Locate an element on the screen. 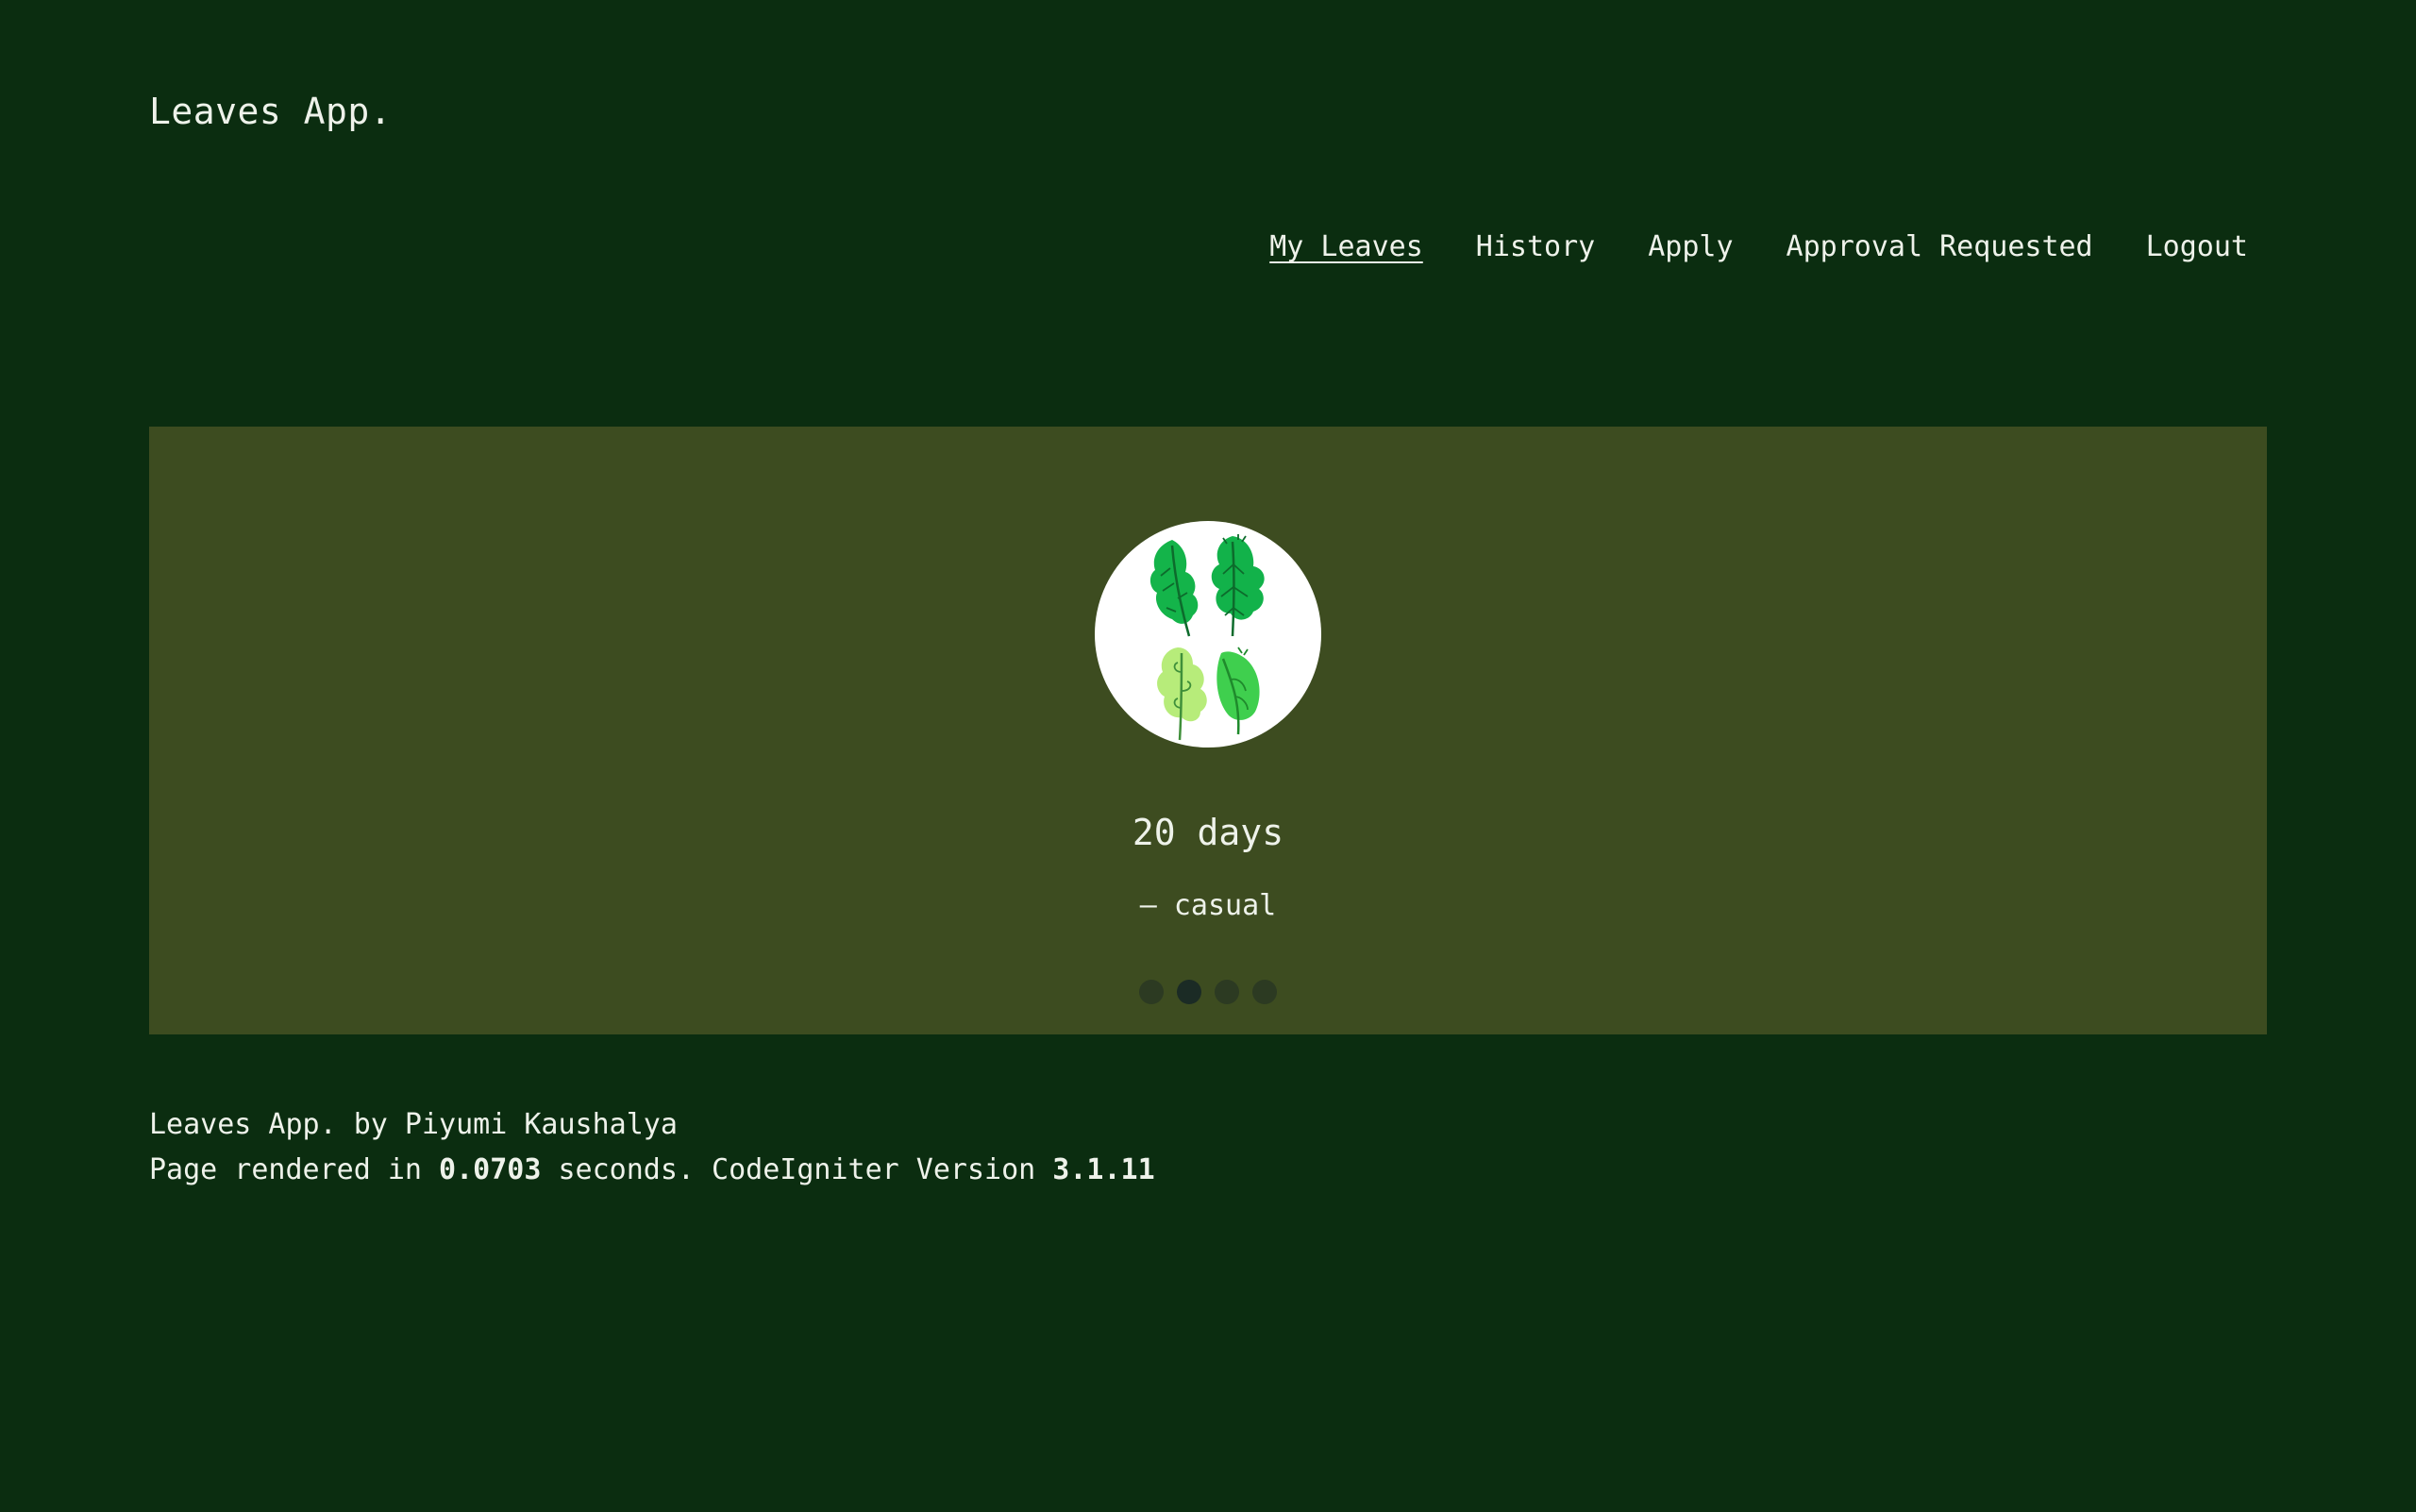  leaves-illustration-icon is located at coordinates (1208, 634).